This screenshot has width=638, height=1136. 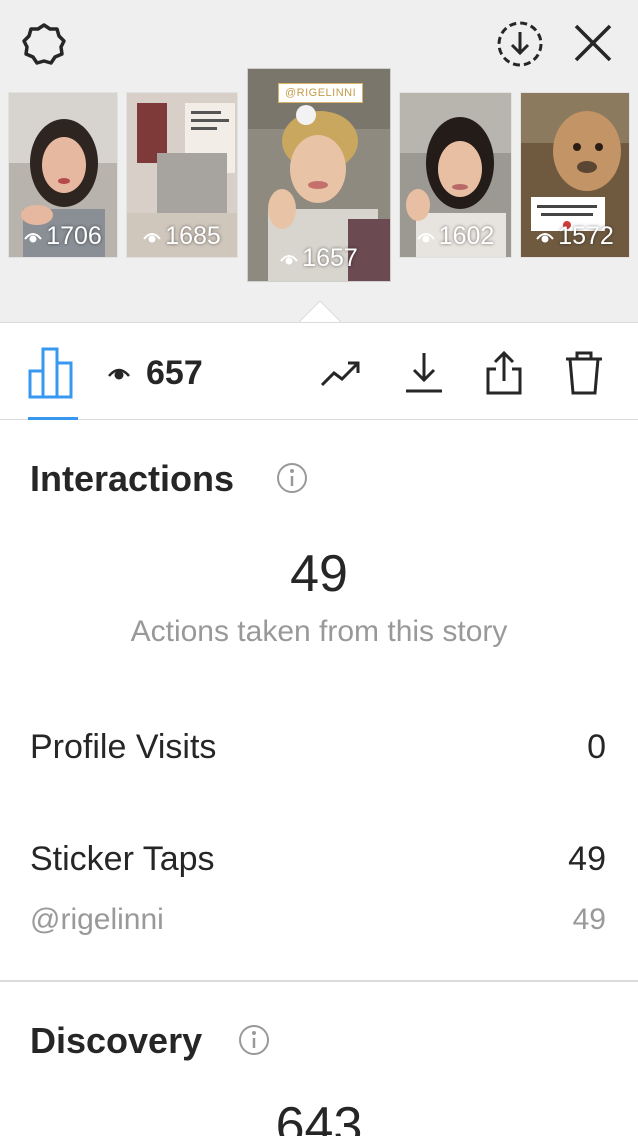 What do you see at coordinates (320, 312) in the screenshot?
I see `selection-pointer` at bounding box center [320, 312].